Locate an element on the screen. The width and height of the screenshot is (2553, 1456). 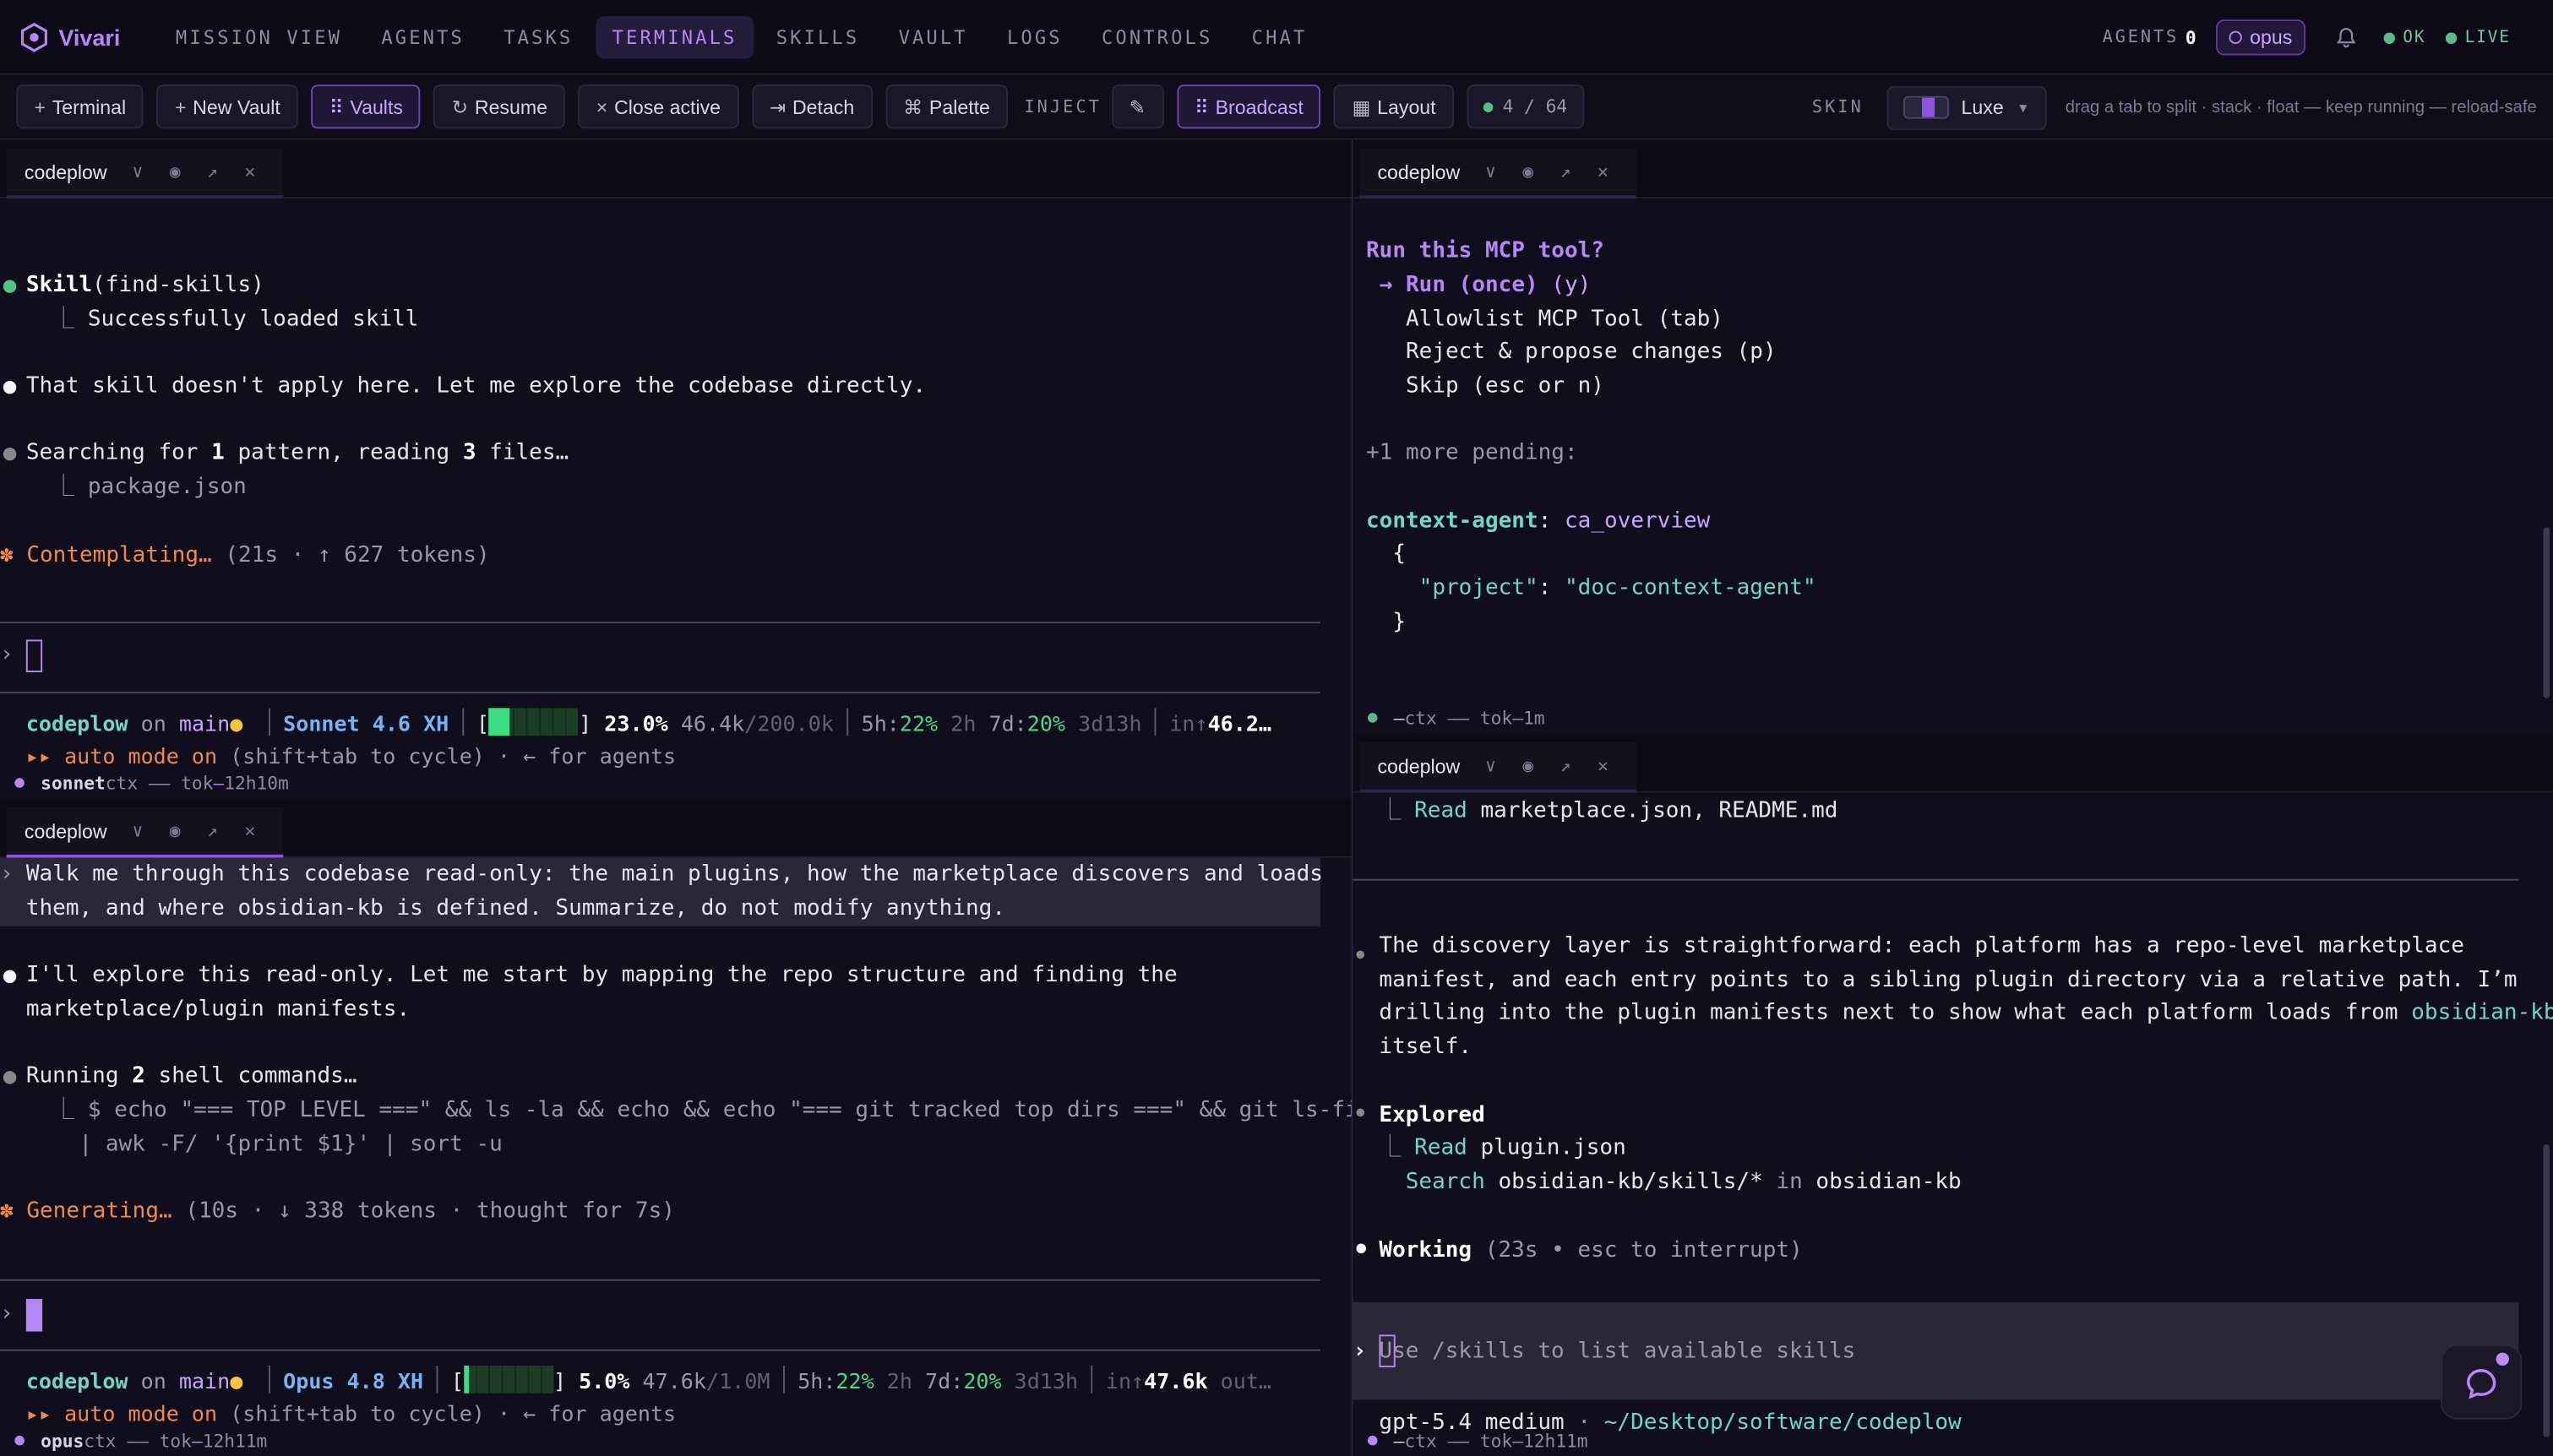
status-ok: OK is located at coordinates (2404, 37).